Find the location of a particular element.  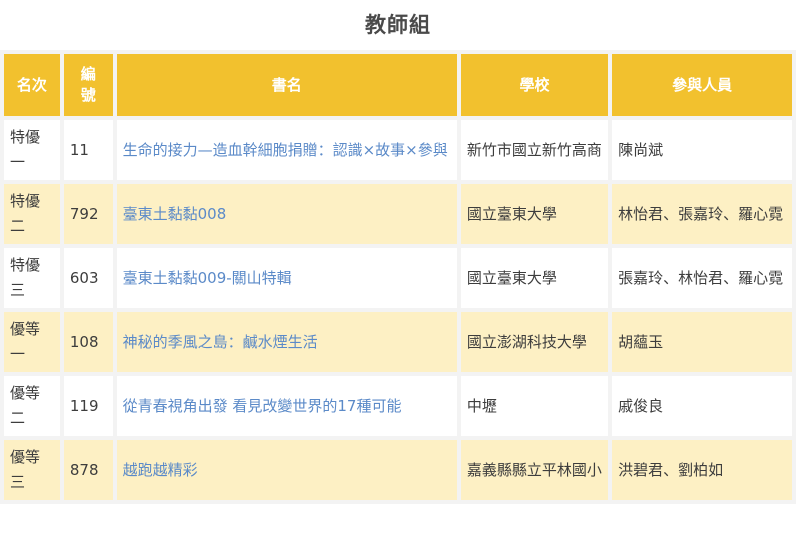

school-cell: 嘉義縣縣立平林國小 is located at coordinates (534, 470).